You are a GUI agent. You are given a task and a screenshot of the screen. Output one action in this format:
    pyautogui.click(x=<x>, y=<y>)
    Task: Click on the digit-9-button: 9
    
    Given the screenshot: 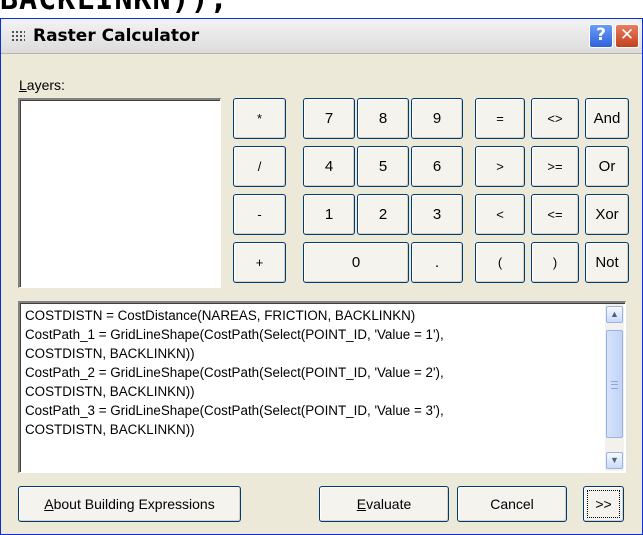 What is the action you would take?
    pyautogui.click(x=437, y=118)
    